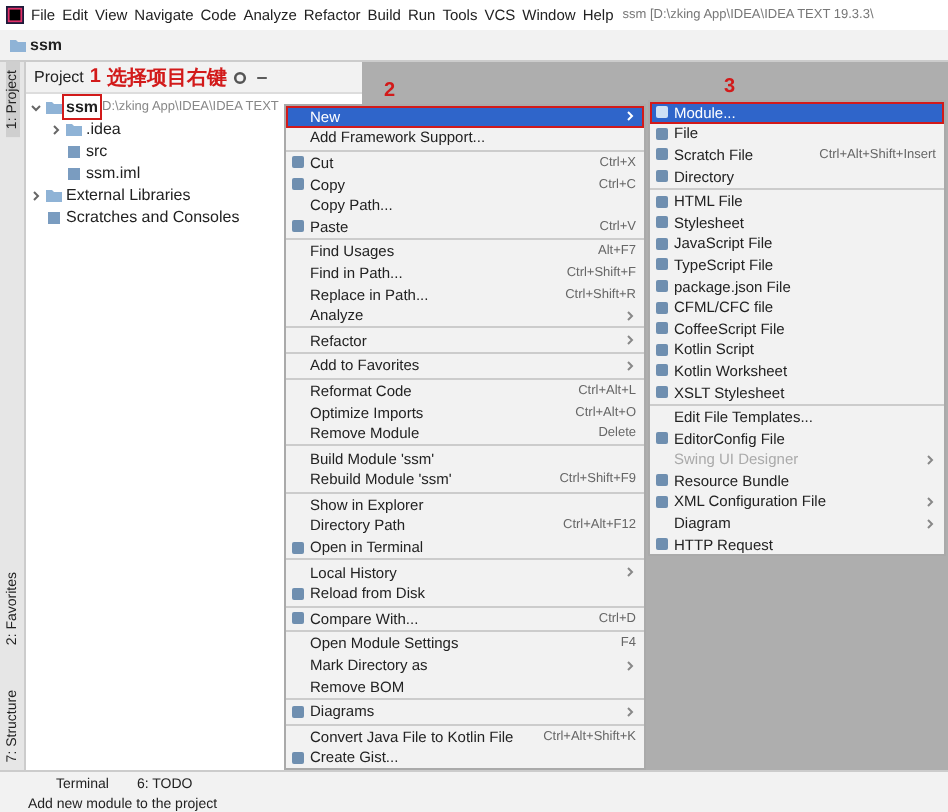 This screenshot has width=948, height=812. What do you see at coordinates (97, 151) in the screenshot?
I see `tree-item: src` at bounding box center [97, 151].